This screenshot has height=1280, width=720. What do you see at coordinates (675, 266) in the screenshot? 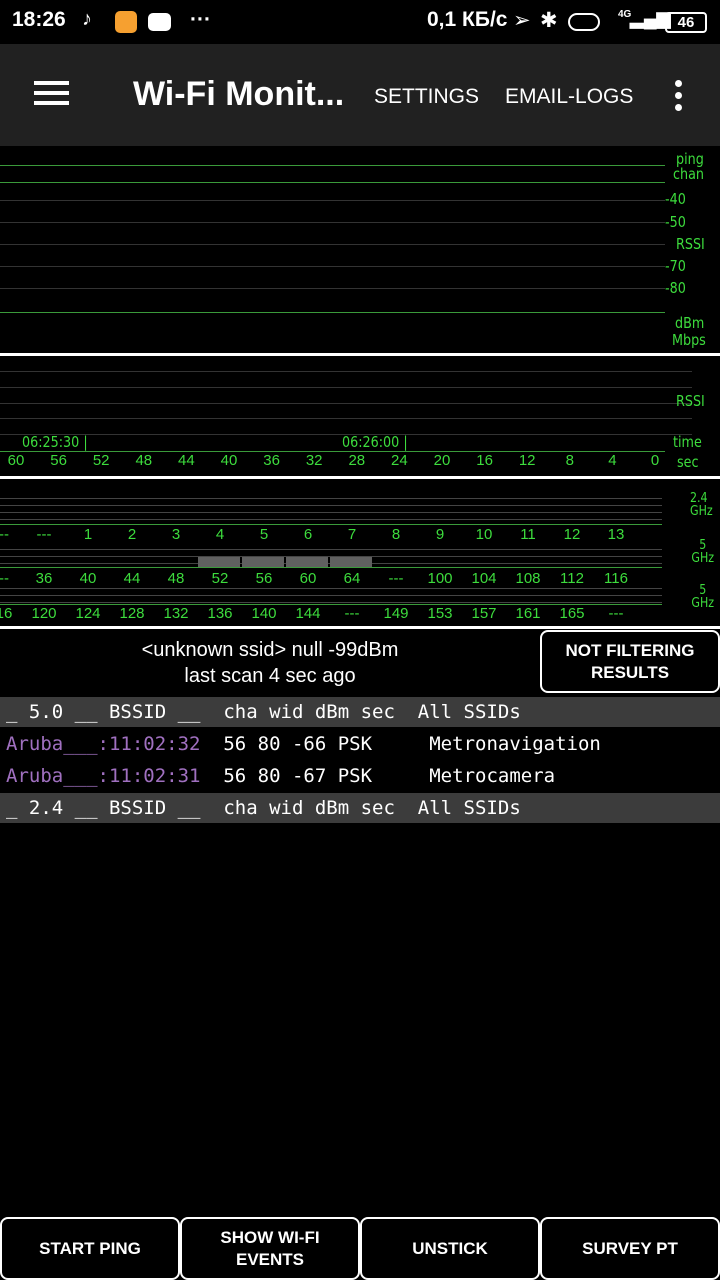
I see `axis-label-m70: -70` at bounding box center [675, 266].